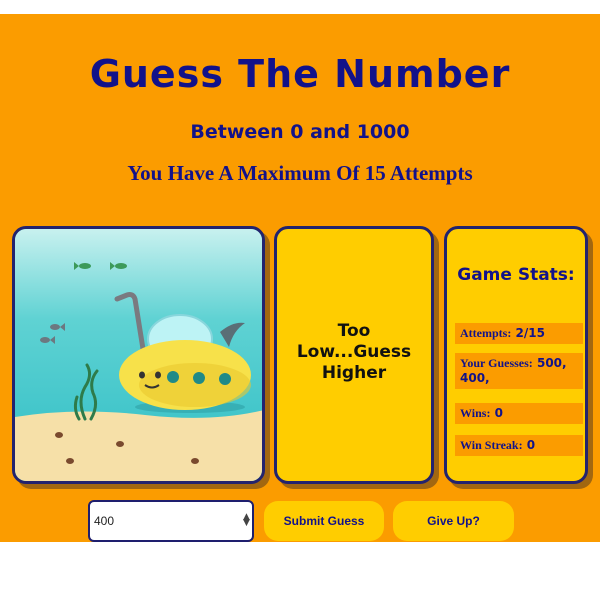 Image resolution: width=600 pixels, height=600 pixels. I want to click on number-spinner-icon: ▲ ▼, so click(246, 520).